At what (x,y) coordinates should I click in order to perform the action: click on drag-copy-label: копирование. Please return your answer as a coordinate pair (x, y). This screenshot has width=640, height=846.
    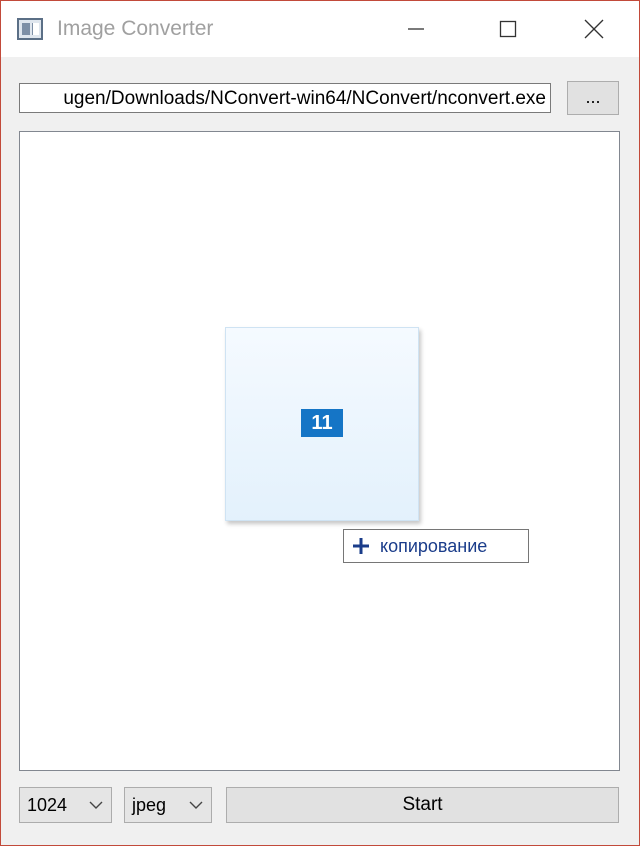
    Looking at the image, I should click on (434, 546).